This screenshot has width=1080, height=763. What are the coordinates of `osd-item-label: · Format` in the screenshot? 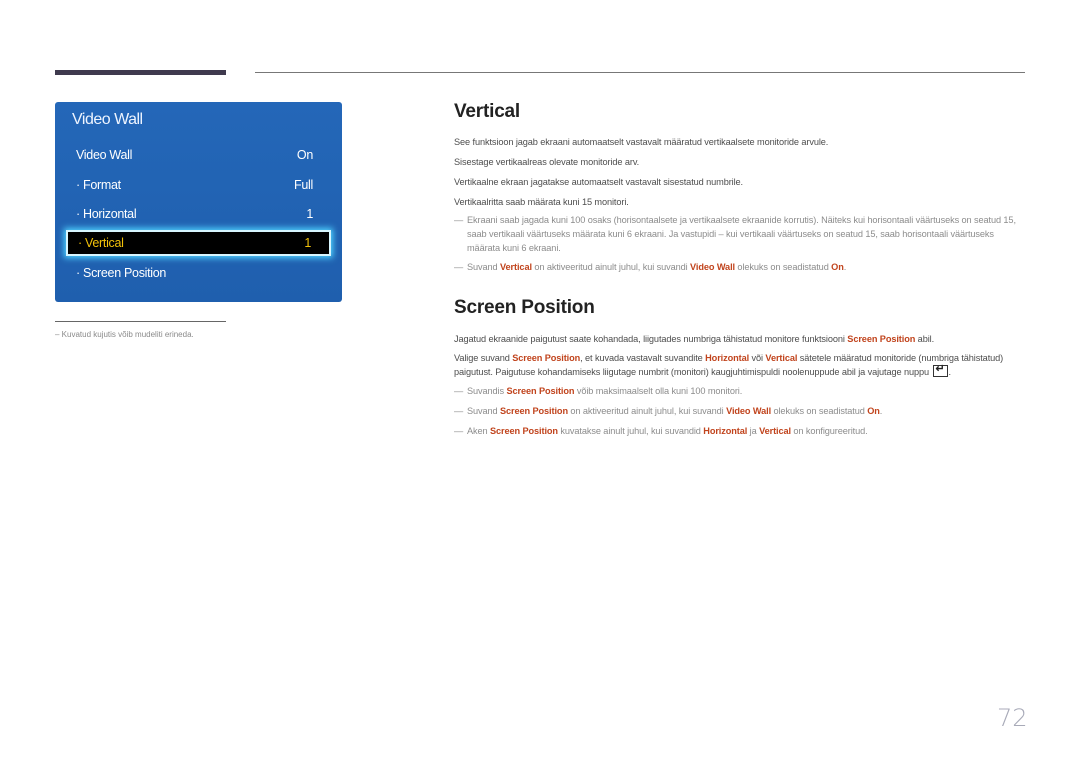 It's located at (98, 185).